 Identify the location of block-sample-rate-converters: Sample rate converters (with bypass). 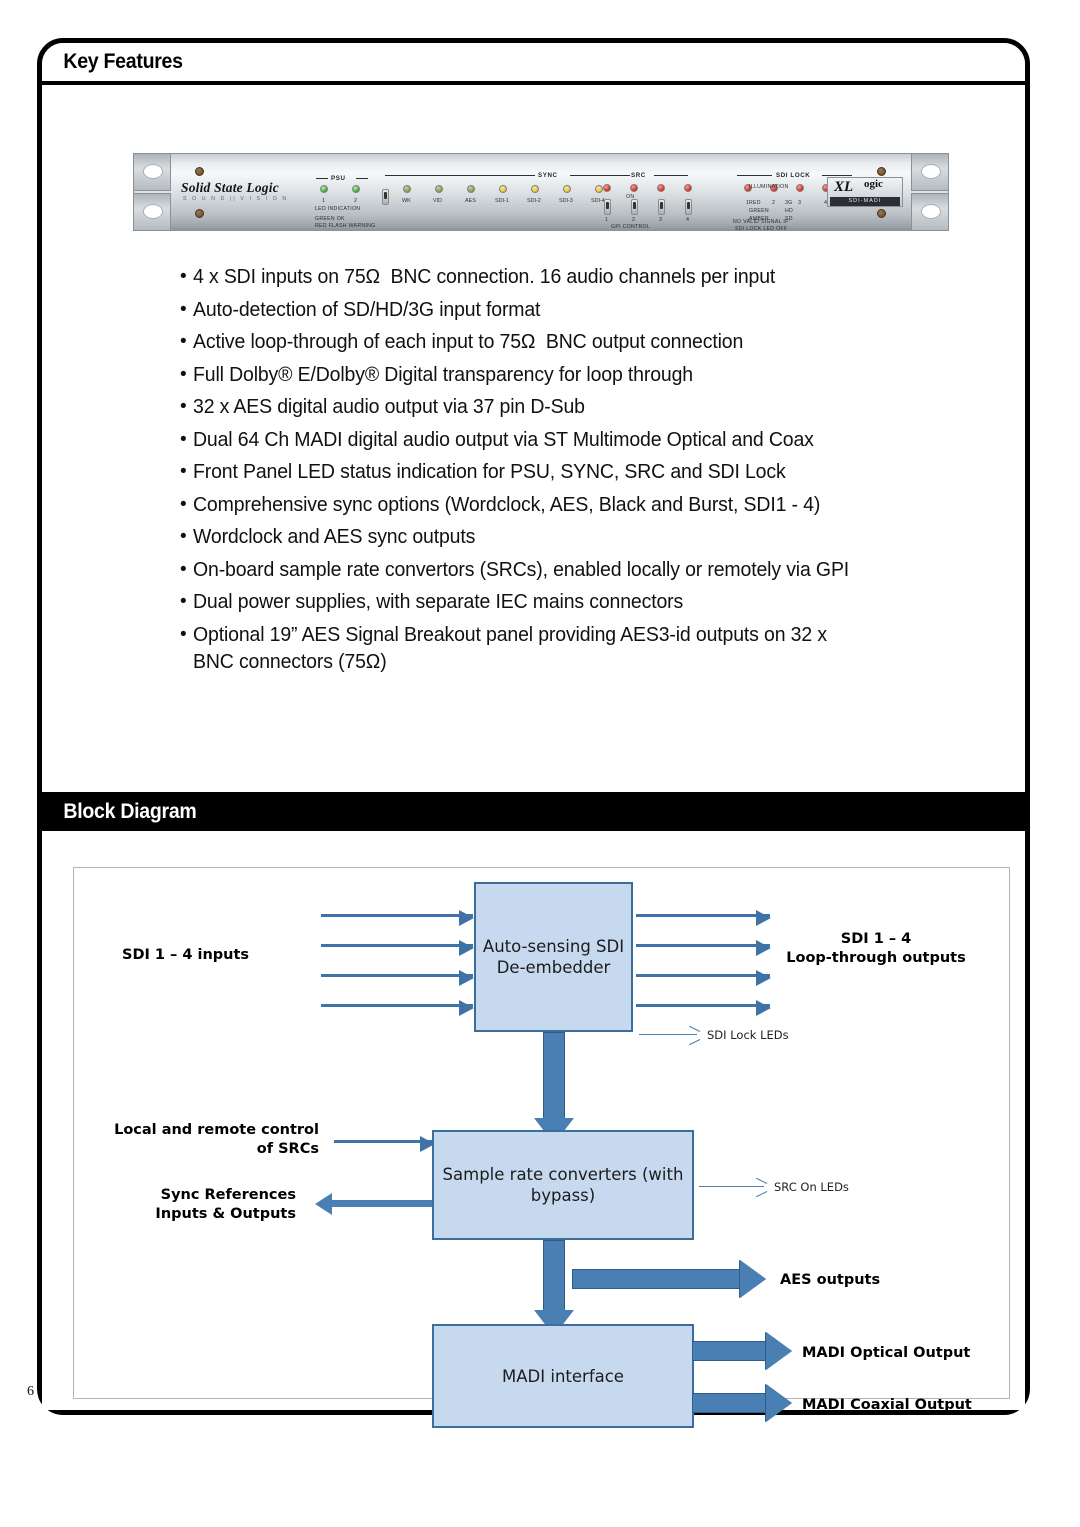
(563, 1185).